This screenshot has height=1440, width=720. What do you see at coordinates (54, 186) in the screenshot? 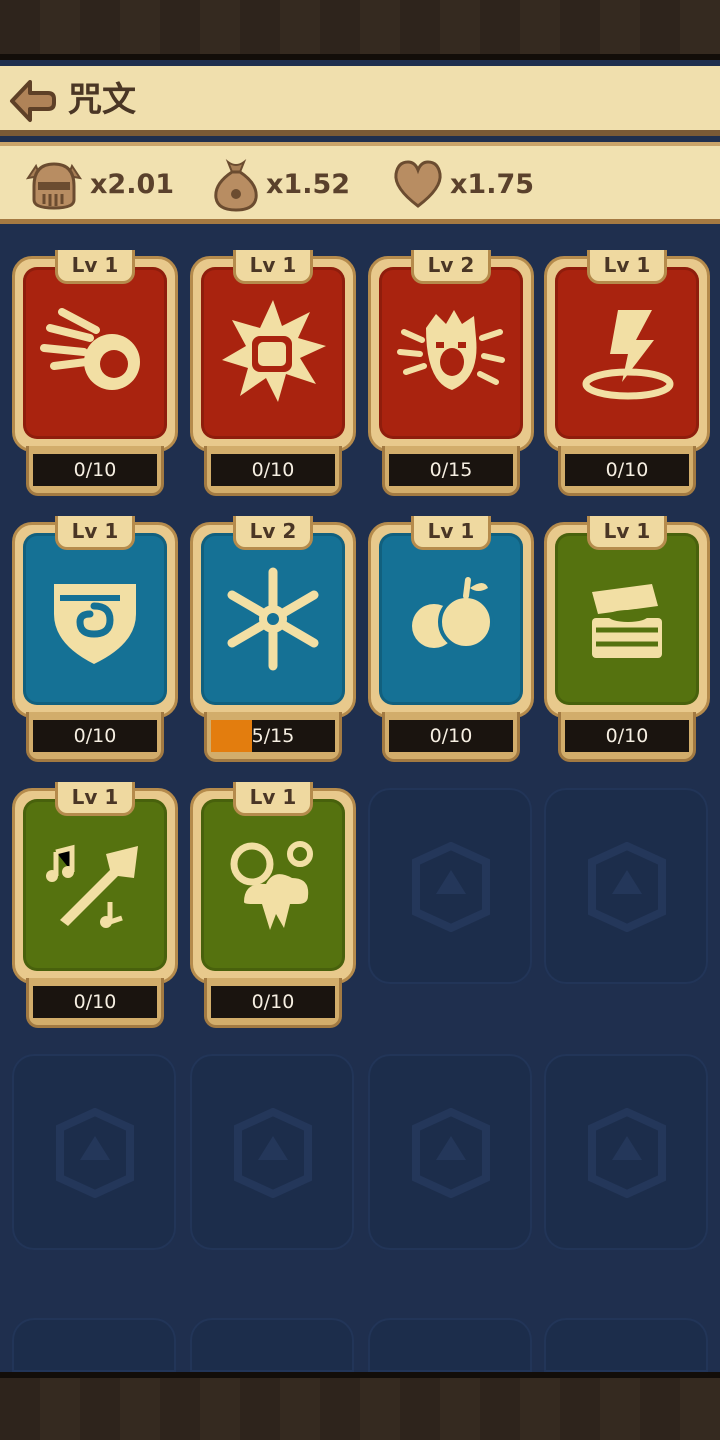
I see `knight-helmet-icon` at bounding box center [54, 186].